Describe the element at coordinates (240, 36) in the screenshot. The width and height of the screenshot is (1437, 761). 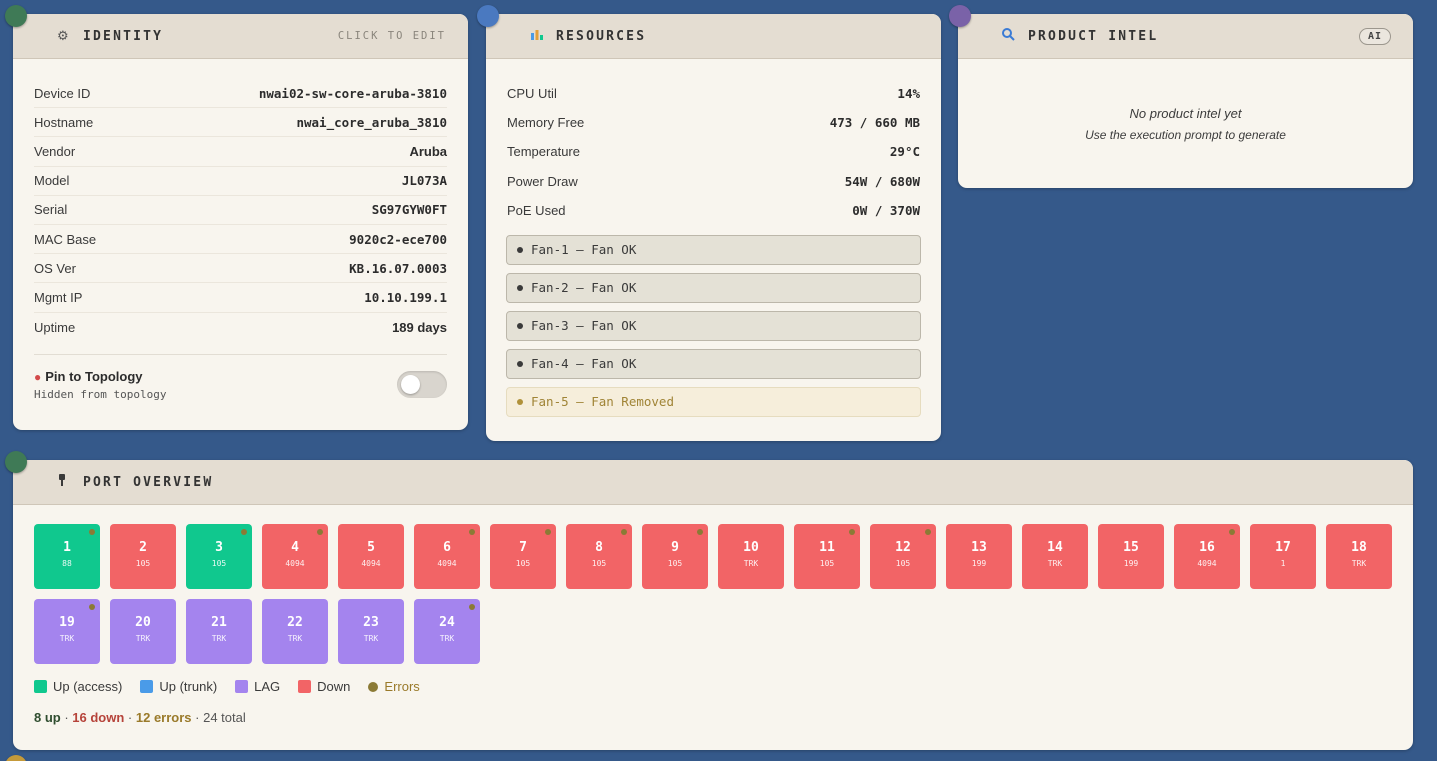
I see `identity-header: ⚙ IDENTITY CLICK TO EDIT` at that location.